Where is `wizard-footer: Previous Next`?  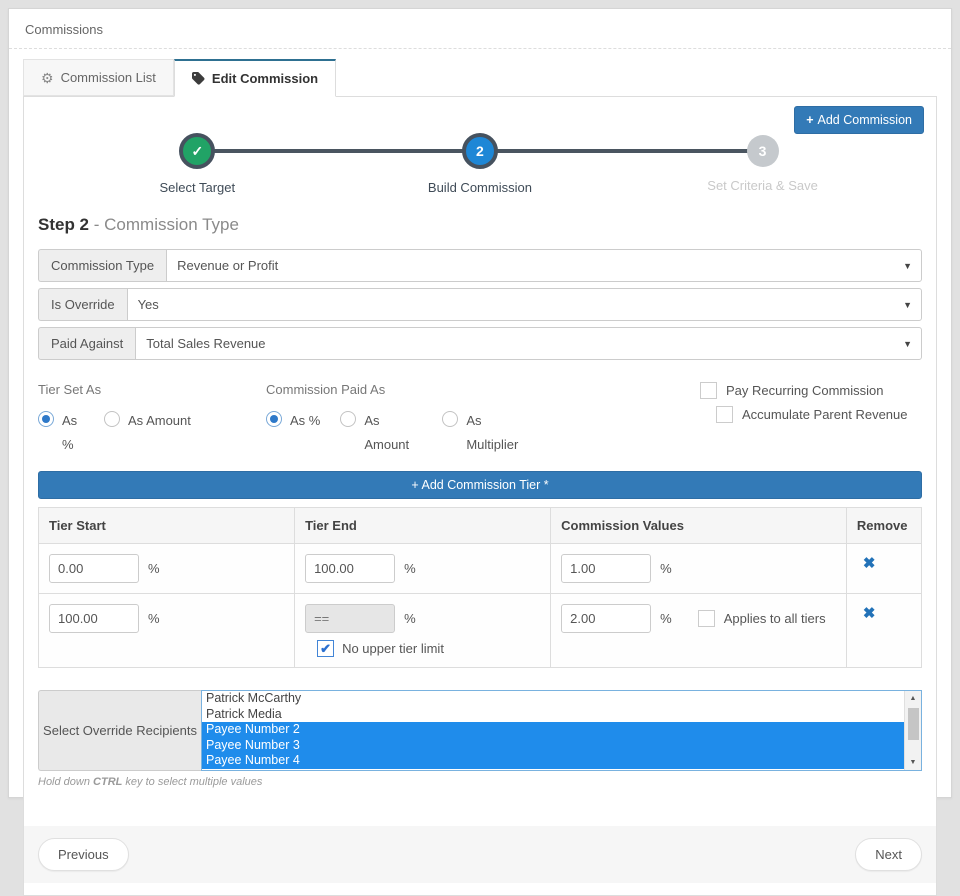 wizard-footer: Previous Next is located at coordinates (480, 854).